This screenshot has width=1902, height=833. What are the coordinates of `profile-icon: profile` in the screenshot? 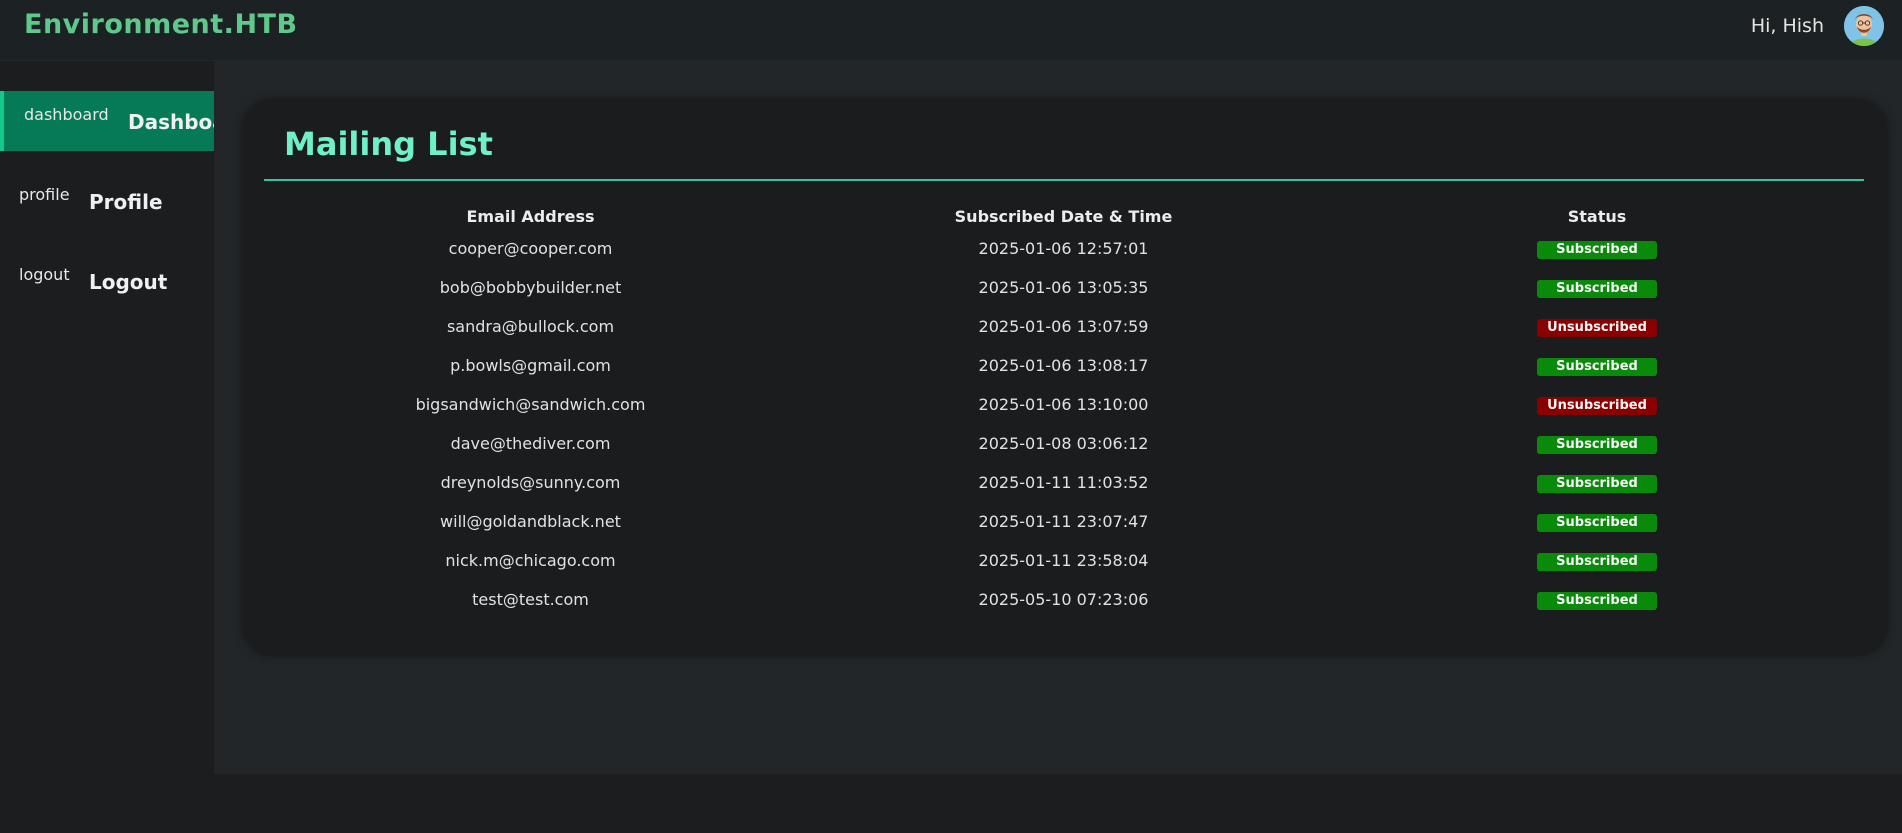 It's located at (44, 194).